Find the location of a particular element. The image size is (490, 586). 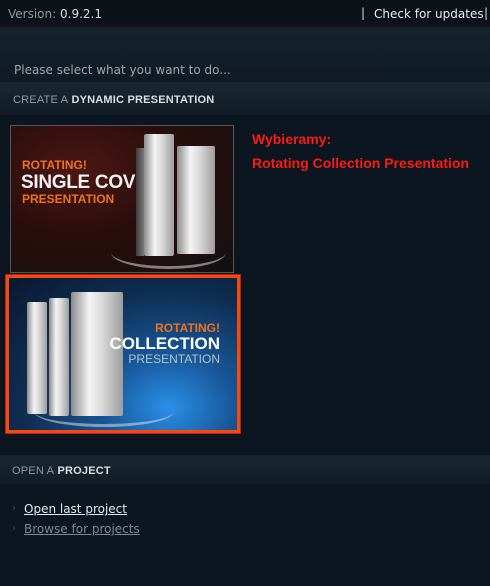

section-prefix: OPEN A is located at coordinates (33, 471).